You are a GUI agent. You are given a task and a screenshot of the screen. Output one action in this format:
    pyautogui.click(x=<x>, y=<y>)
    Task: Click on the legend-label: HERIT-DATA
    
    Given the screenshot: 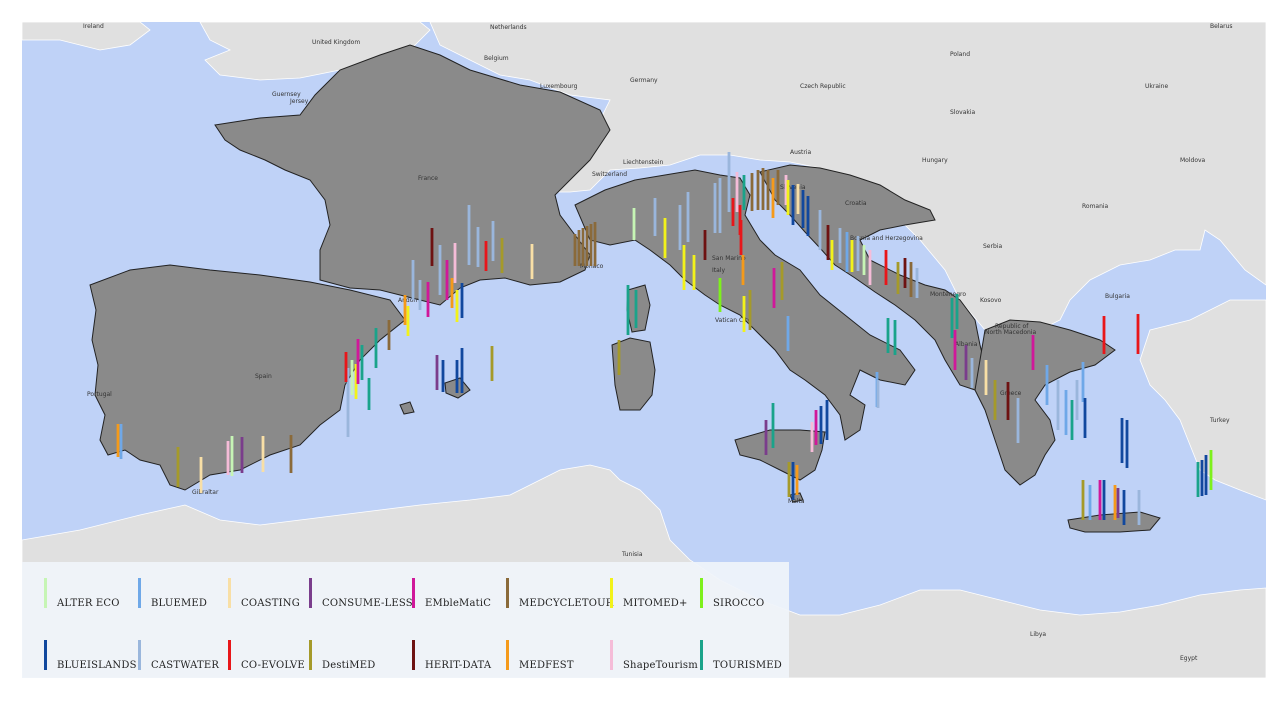 What is the action you would take?
    pyautogui.click(x=458, y=665)
    